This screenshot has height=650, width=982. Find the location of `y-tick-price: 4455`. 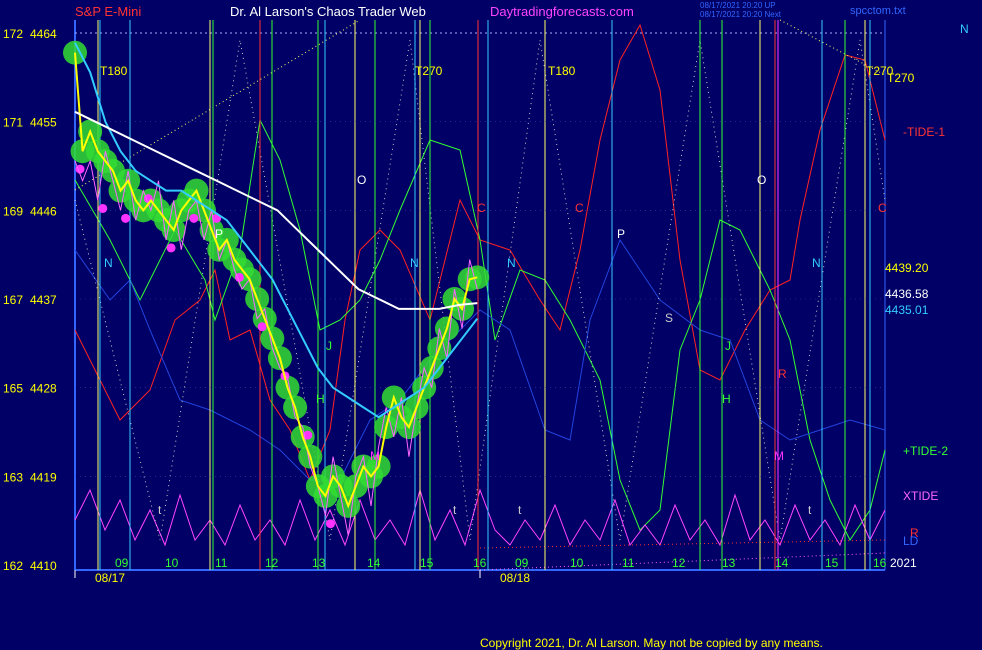

y-tick-price: 4455 is located at coordinates (43, 123).